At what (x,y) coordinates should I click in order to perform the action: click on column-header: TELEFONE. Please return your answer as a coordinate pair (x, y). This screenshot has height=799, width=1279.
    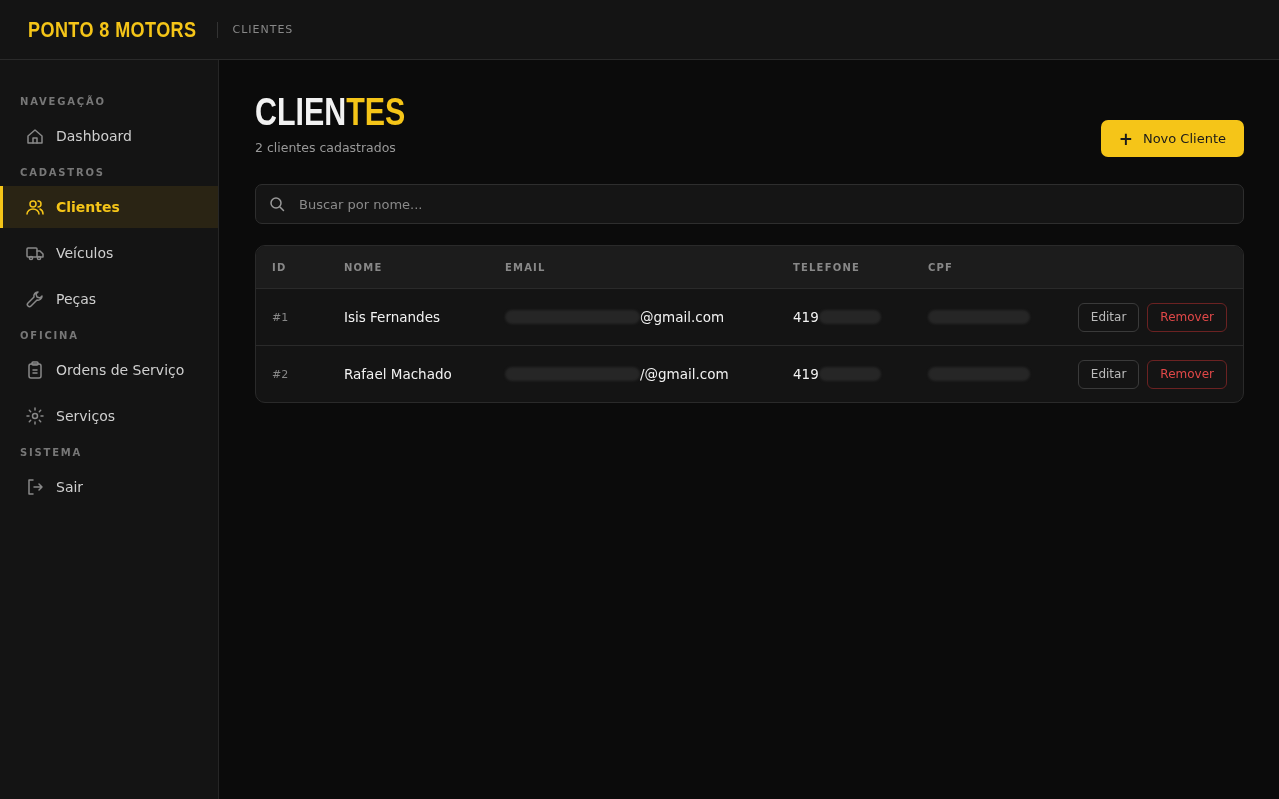
    Looking at the image, I should click on (827, 267).